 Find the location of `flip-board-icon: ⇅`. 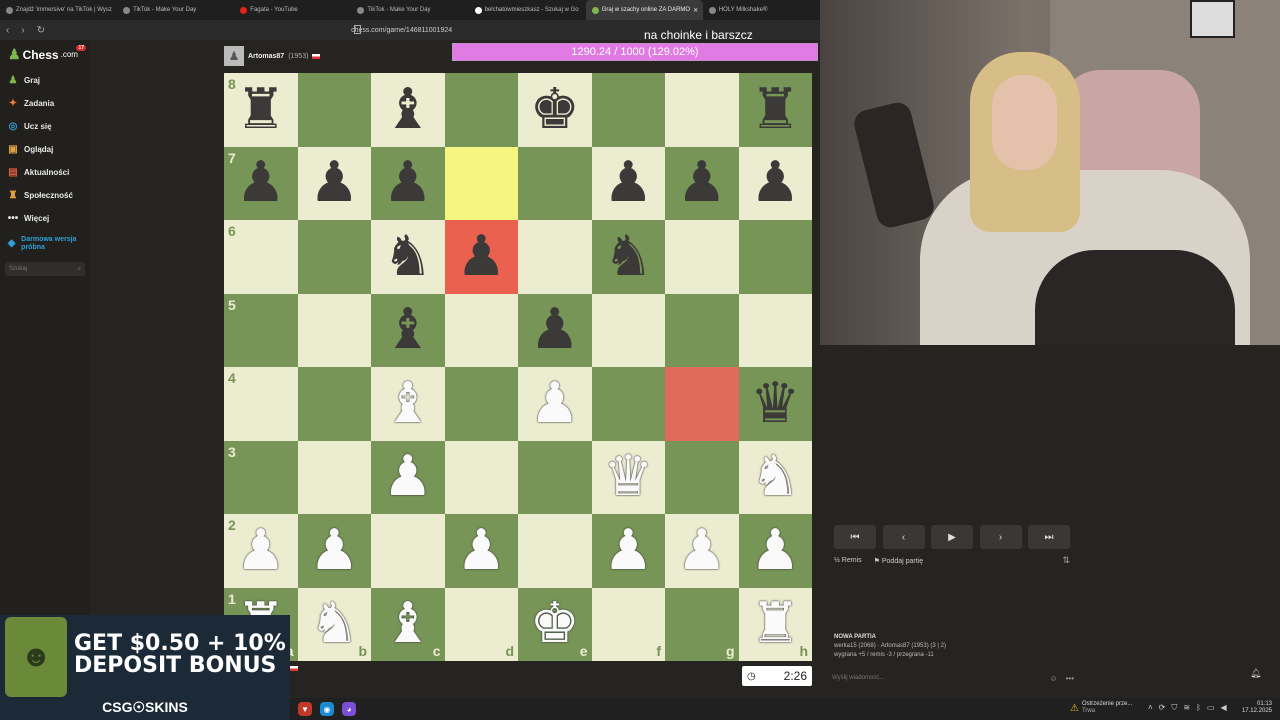

flip-board-icon: ⇅ is located at coordinates (1066, 560).